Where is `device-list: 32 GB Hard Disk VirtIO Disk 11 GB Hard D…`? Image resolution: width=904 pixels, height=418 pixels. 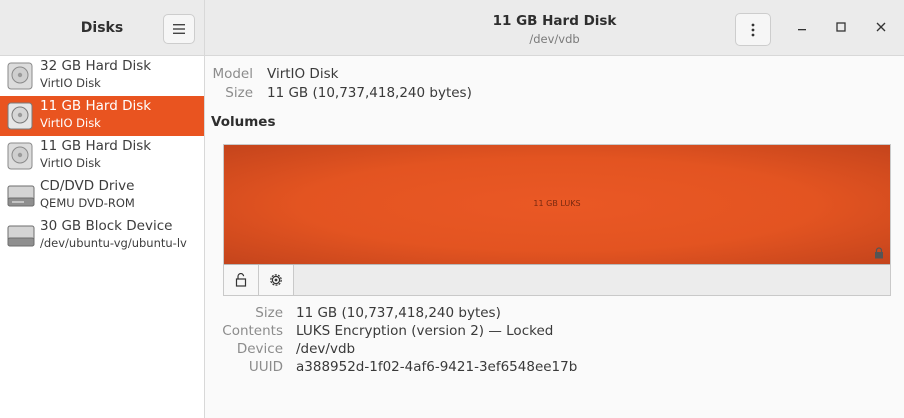 device-list: 32 GB Hard Disk VirtIO Disk 11 GB Hard D… is located at coordinates (102, 156).